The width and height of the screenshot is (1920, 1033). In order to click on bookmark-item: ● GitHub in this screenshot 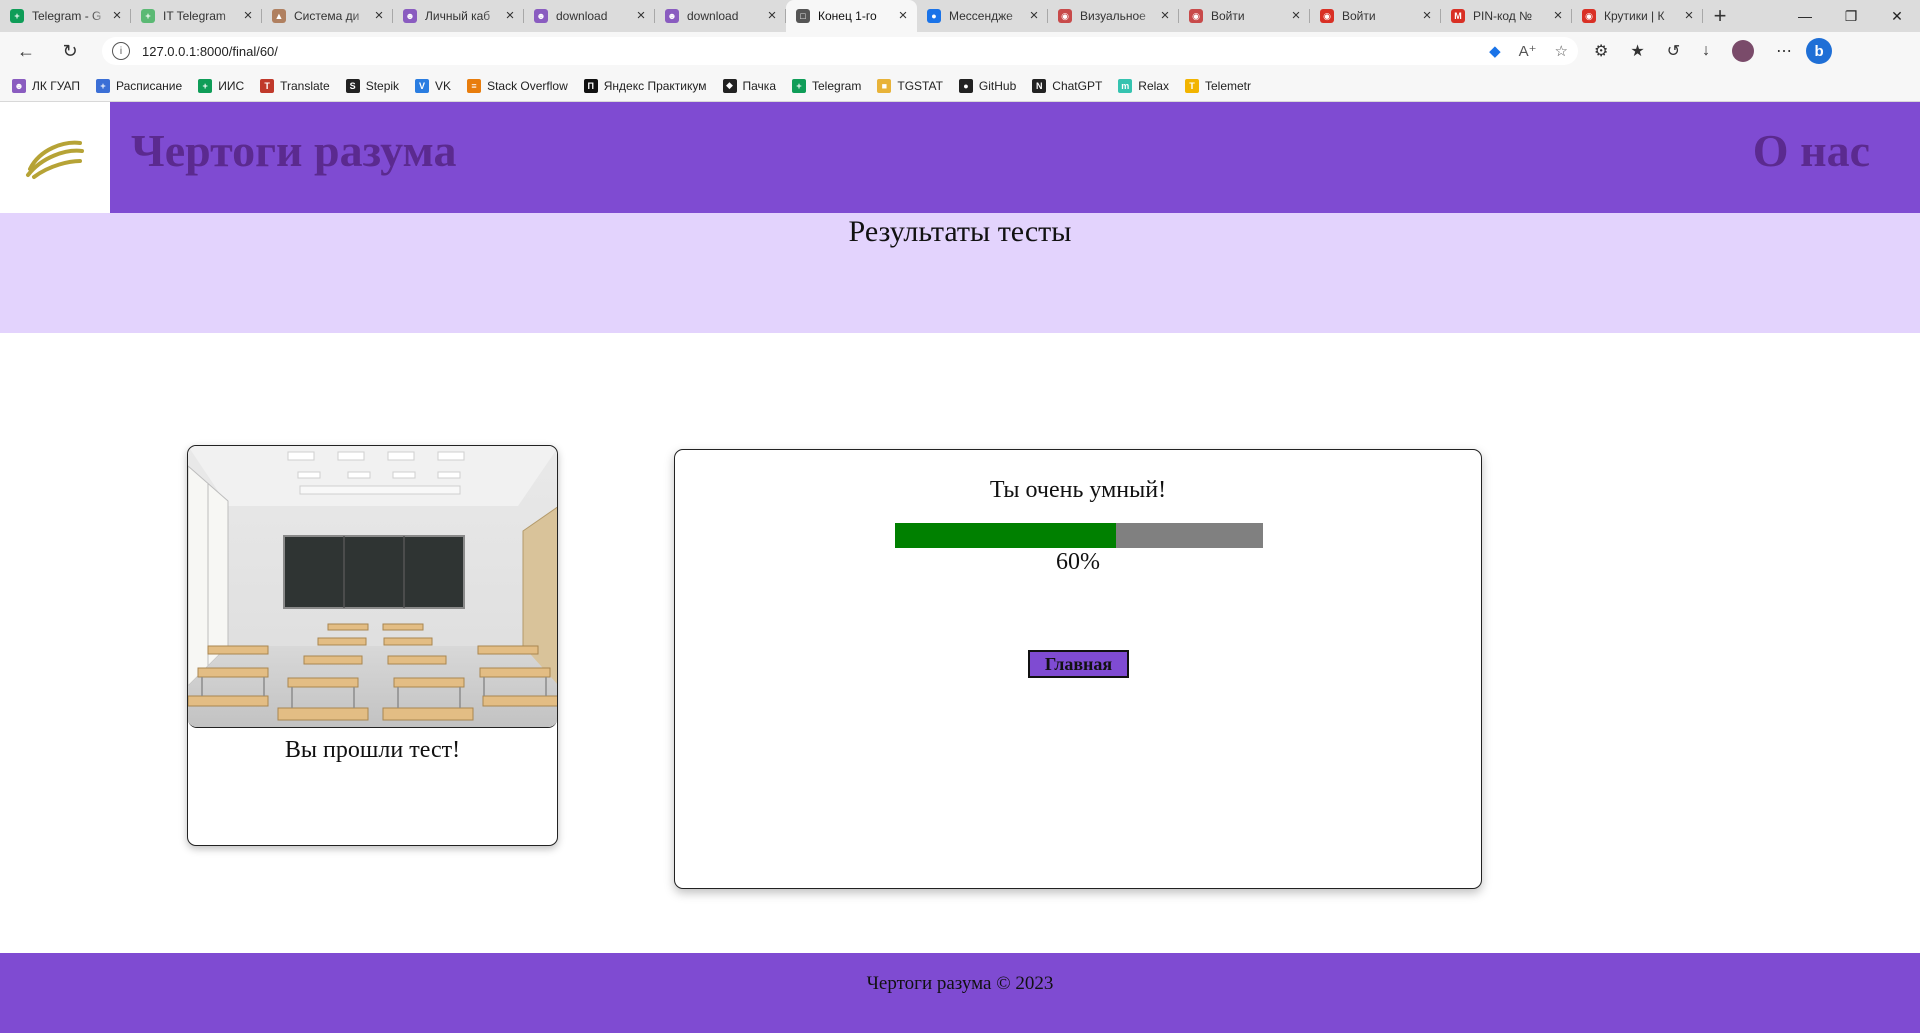, I will do `click(987, 85)`.